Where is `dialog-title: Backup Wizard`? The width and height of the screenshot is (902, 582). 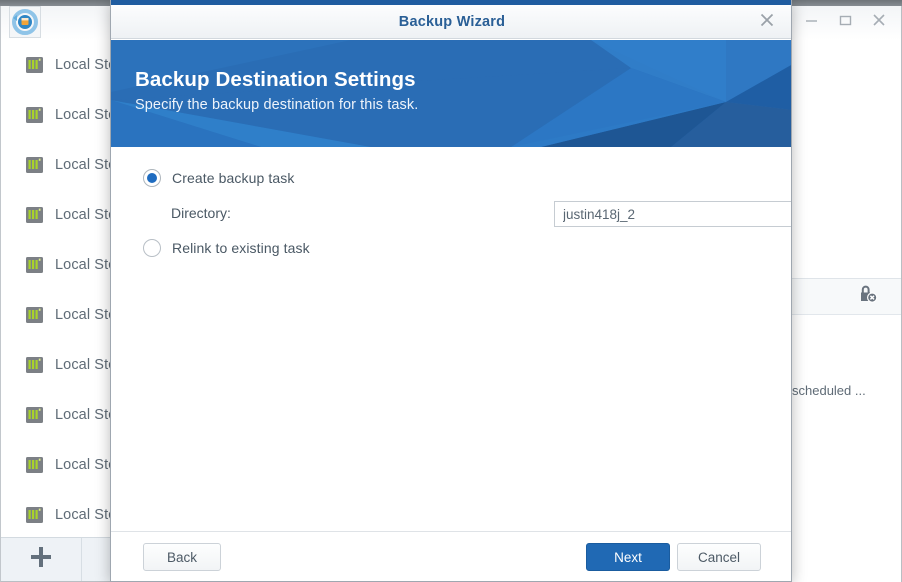 dialog-title: Backup Wizard is located at coordinates (452, 21).